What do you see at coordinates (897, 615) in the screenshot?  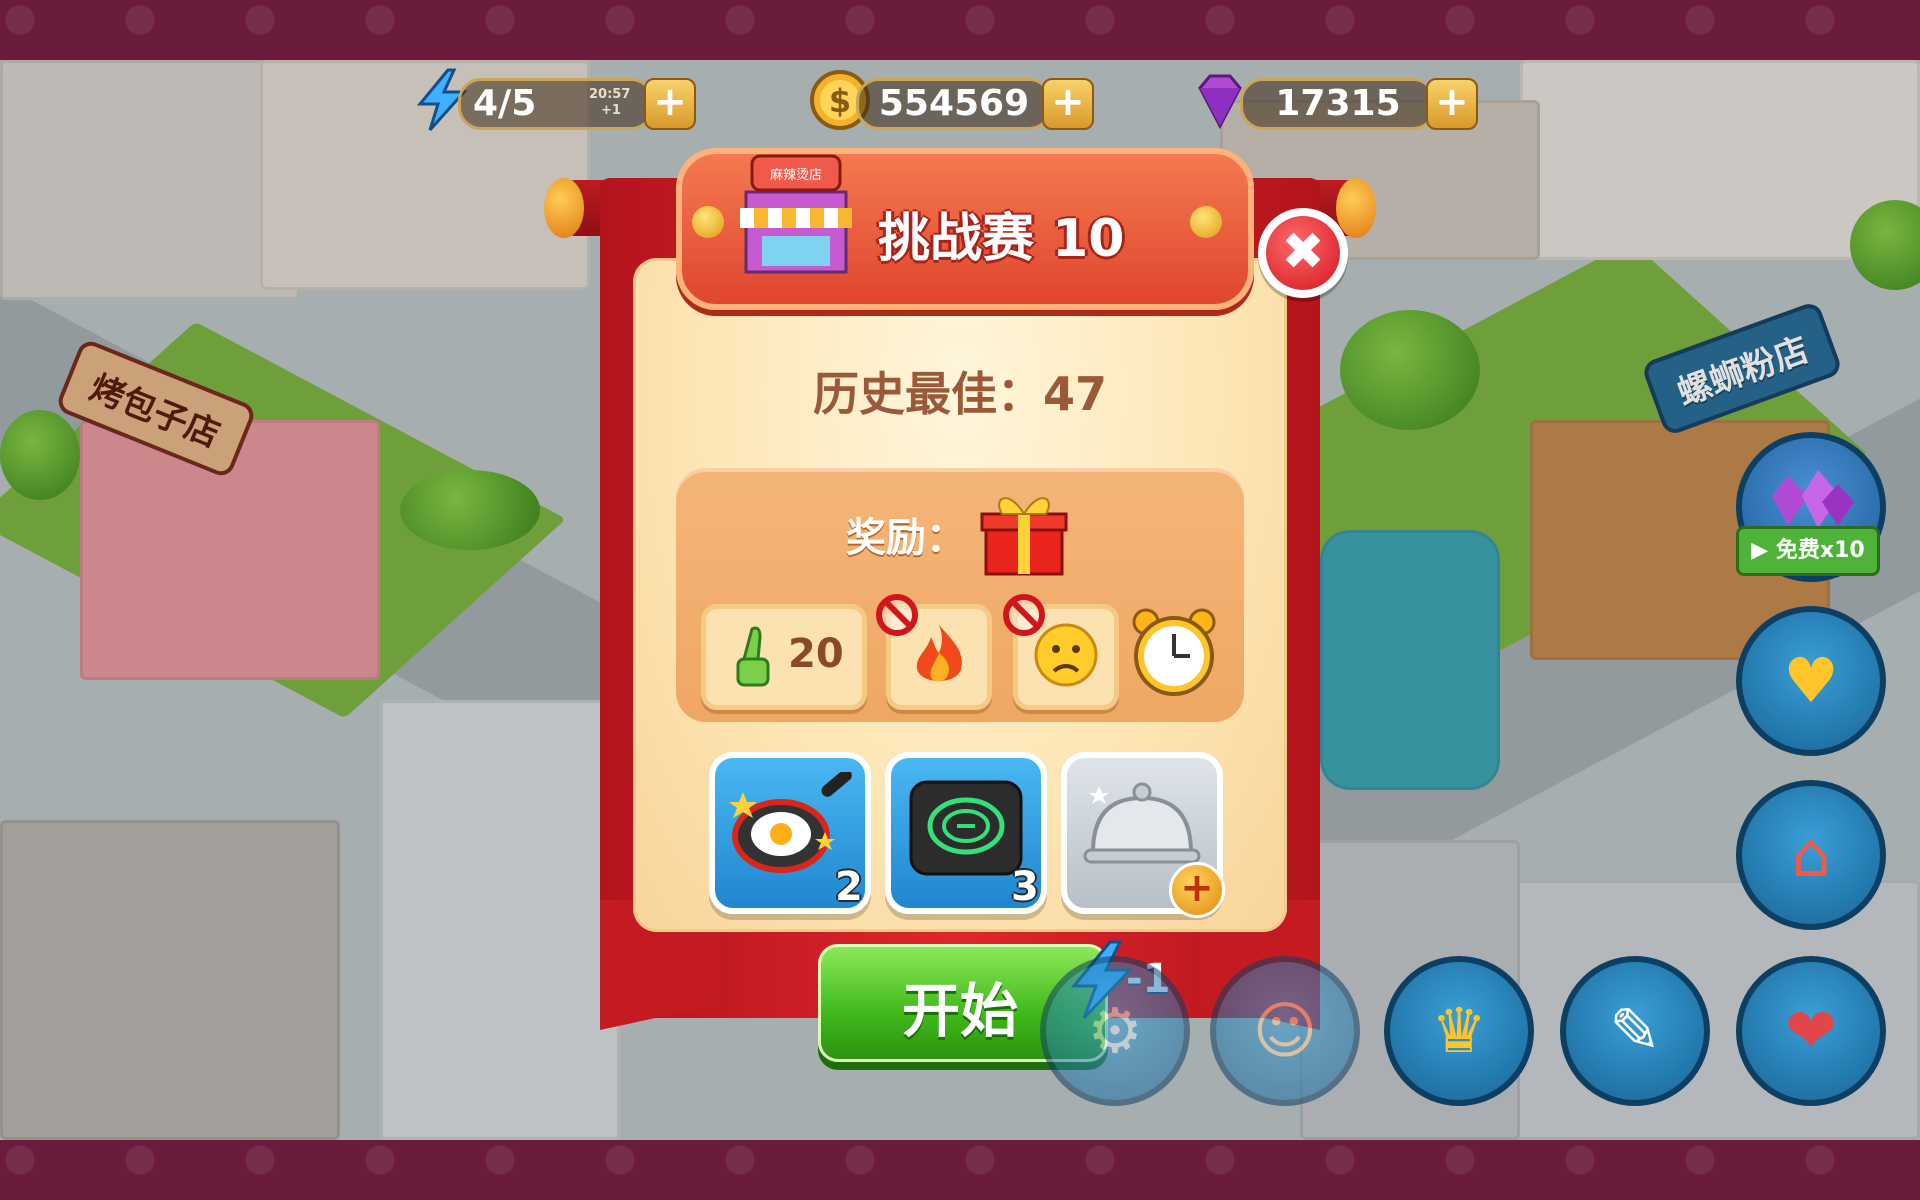 I see `no-fire-badge-icon` at bounding box center [897, 615].